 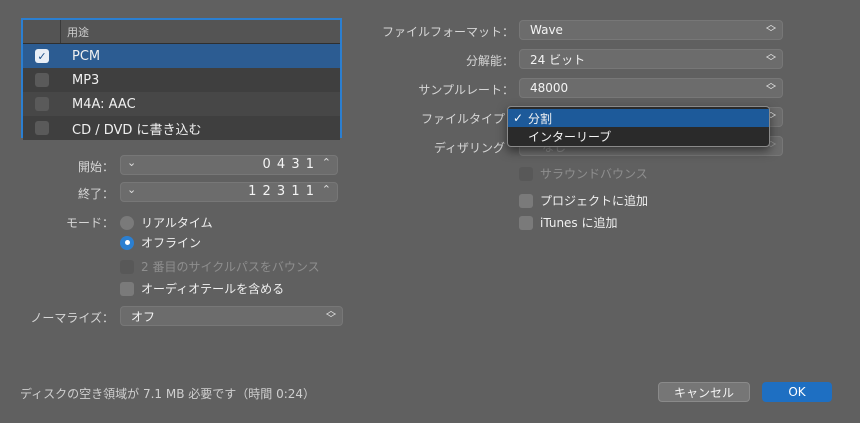 What do you see at coordinates (447, 32) in the screenshot?
I see `file-format-label: ファイルフォーマット：` at bounding box center [447, 32].